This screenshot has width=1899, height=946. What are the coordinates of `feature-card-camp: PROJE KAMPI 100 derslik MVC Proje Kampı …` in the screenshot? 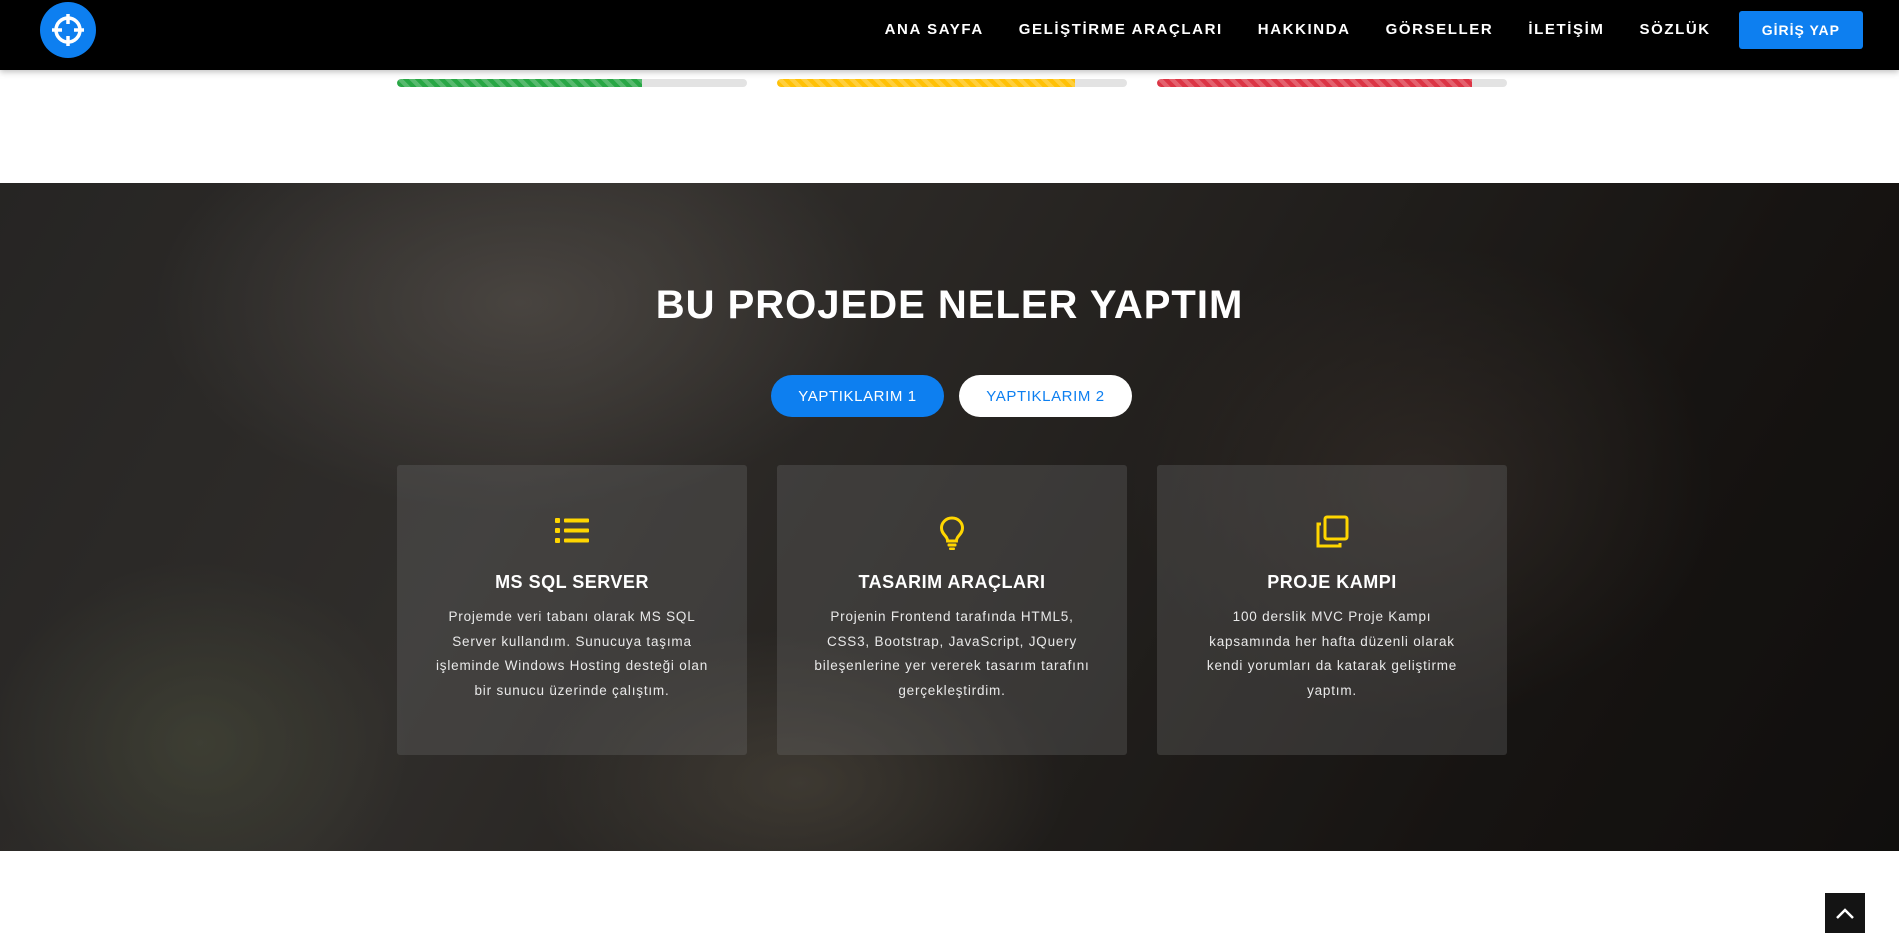 It's located at (1332, 610).